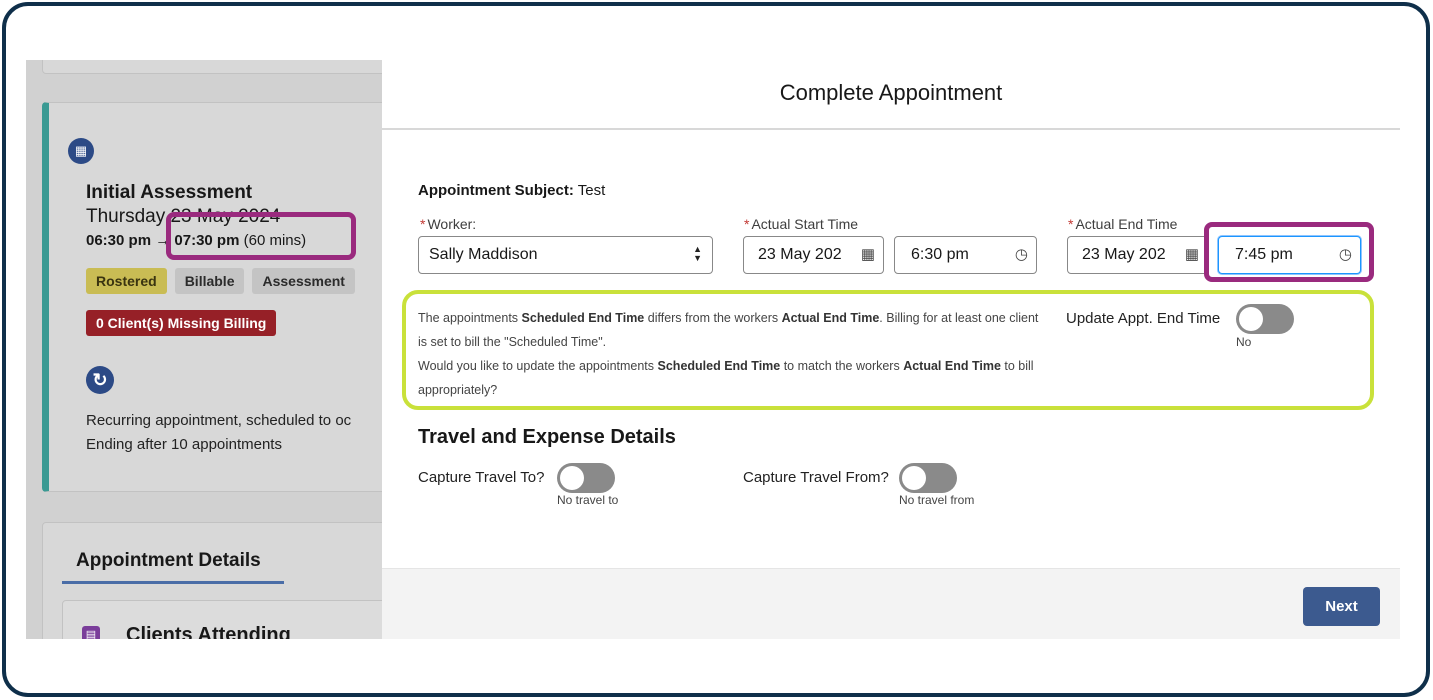  Describe the element at coordinates (209, 281) in the screenshot. I see `billable-badge: Billable` at that location.